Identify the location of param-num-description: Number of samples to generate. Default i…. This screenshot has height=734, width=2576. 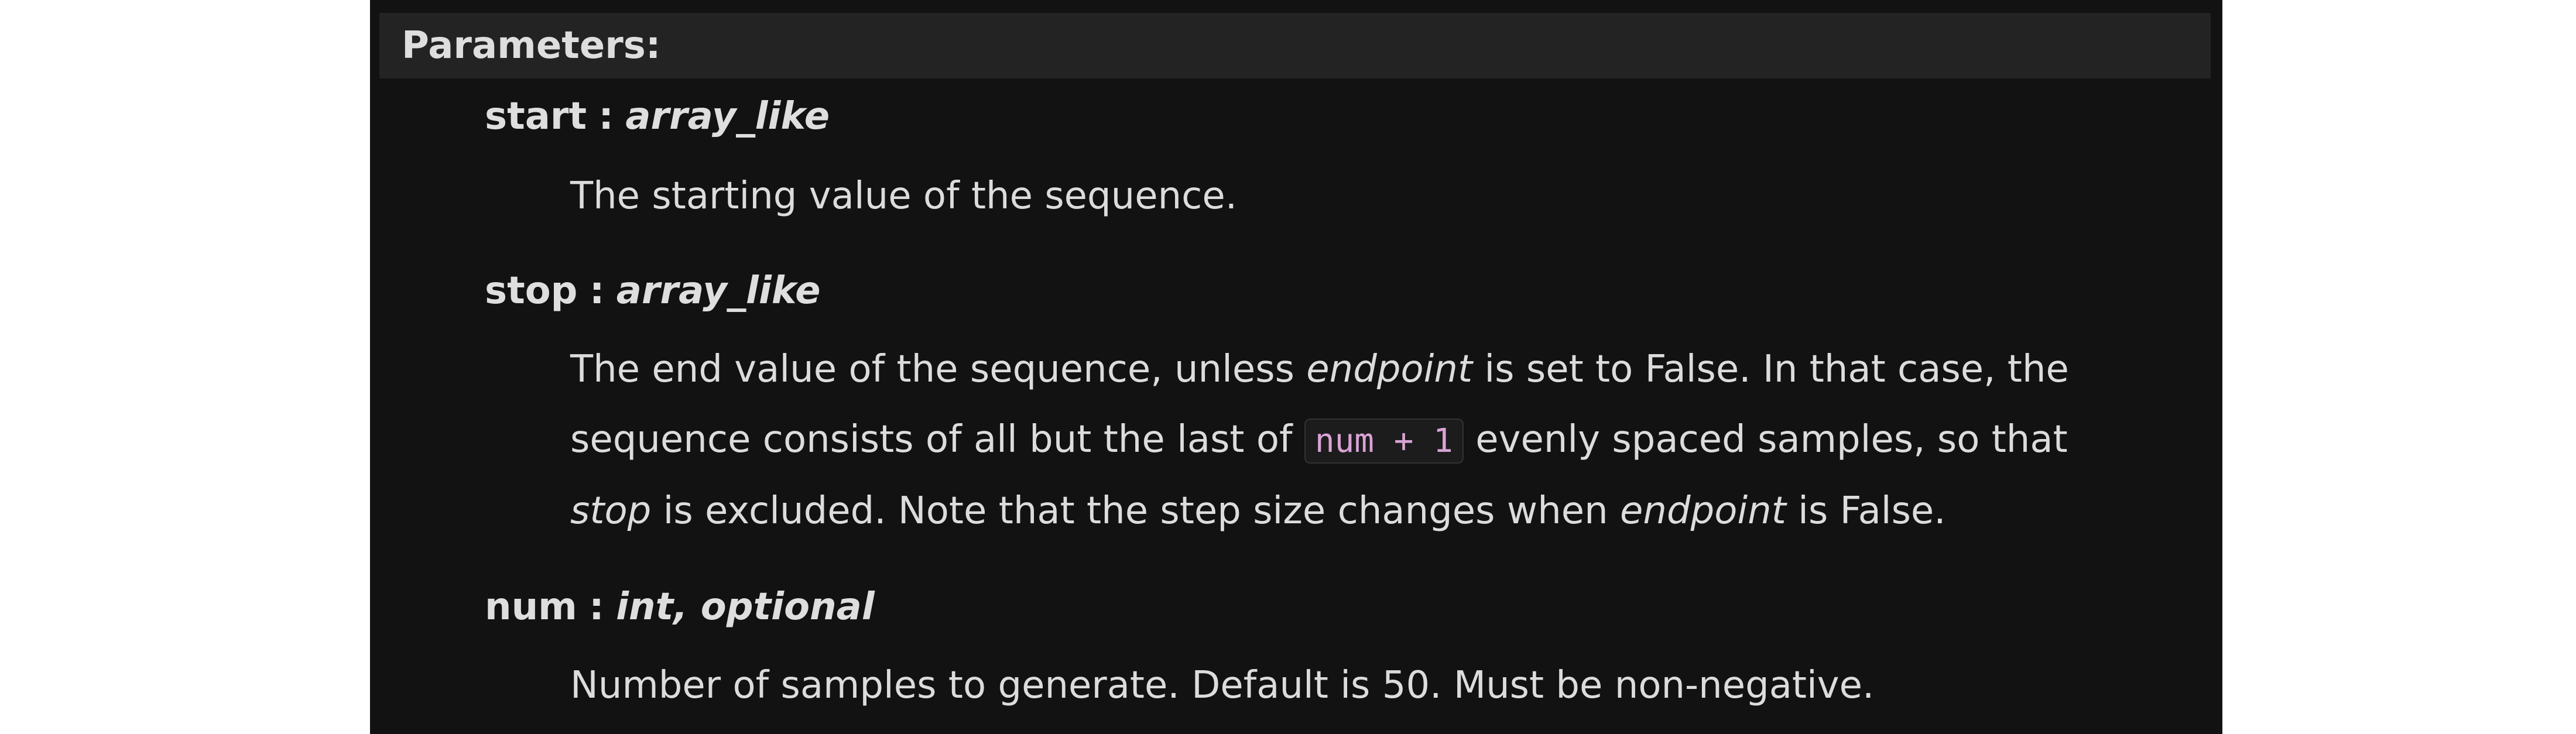
(1222, 685).